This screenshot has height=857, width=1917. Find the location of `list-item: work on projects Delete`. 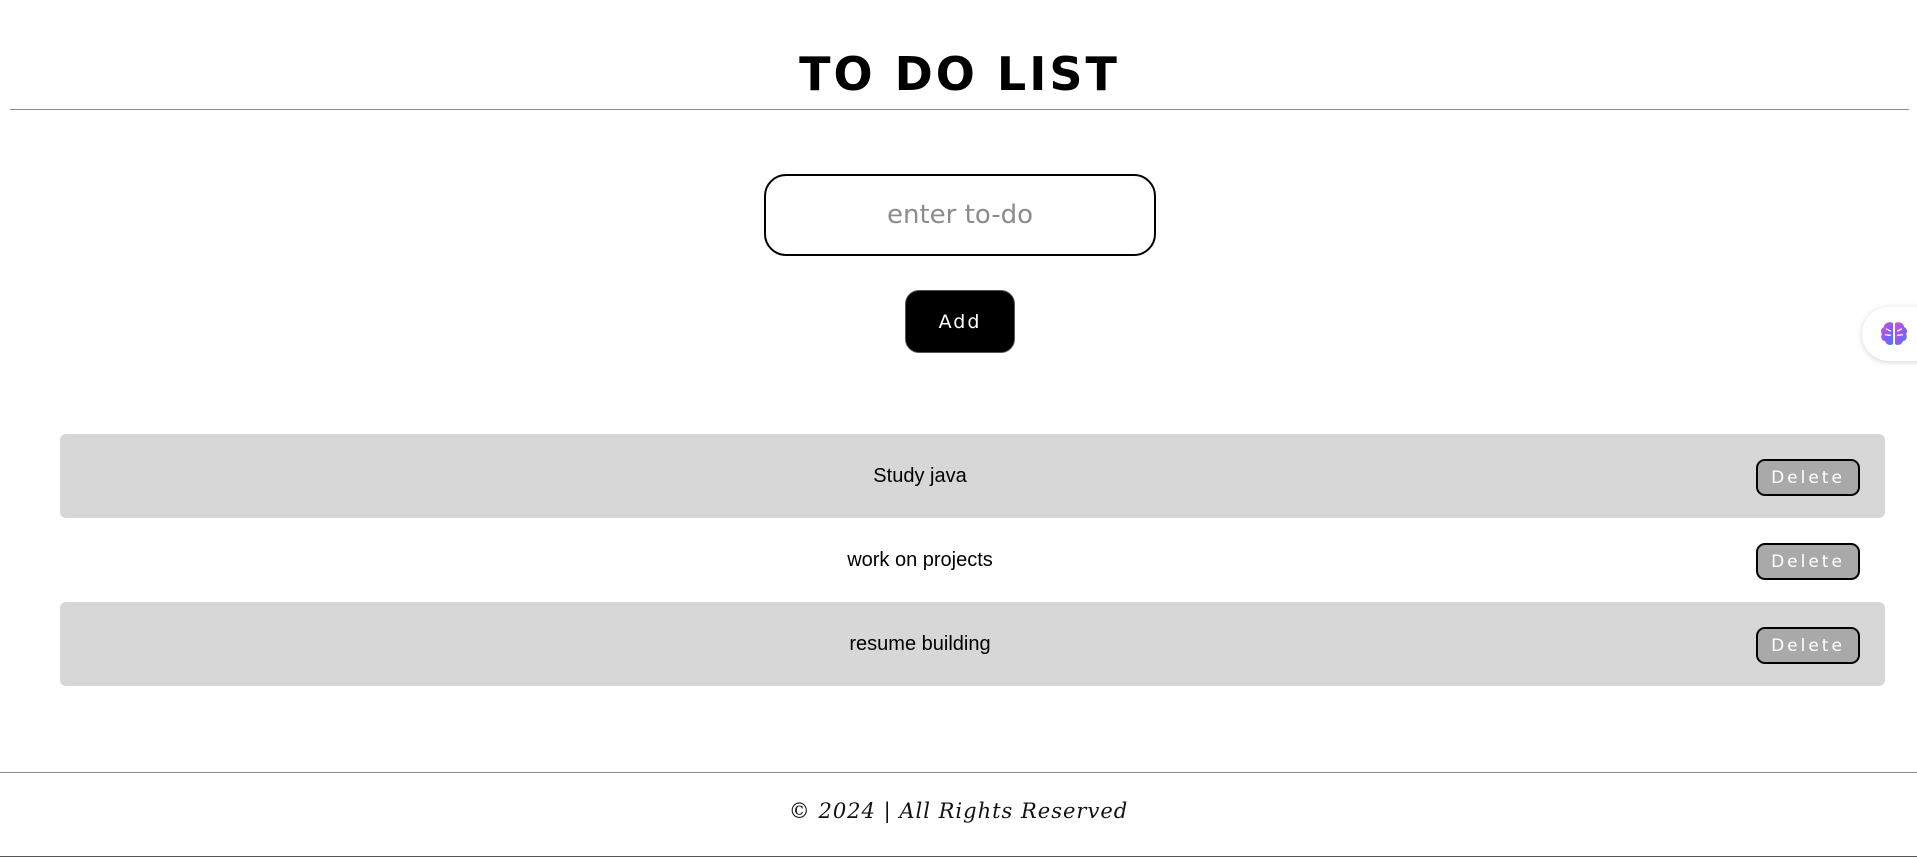

list-item: work on projects Delete is located at coordinates (972, 560).